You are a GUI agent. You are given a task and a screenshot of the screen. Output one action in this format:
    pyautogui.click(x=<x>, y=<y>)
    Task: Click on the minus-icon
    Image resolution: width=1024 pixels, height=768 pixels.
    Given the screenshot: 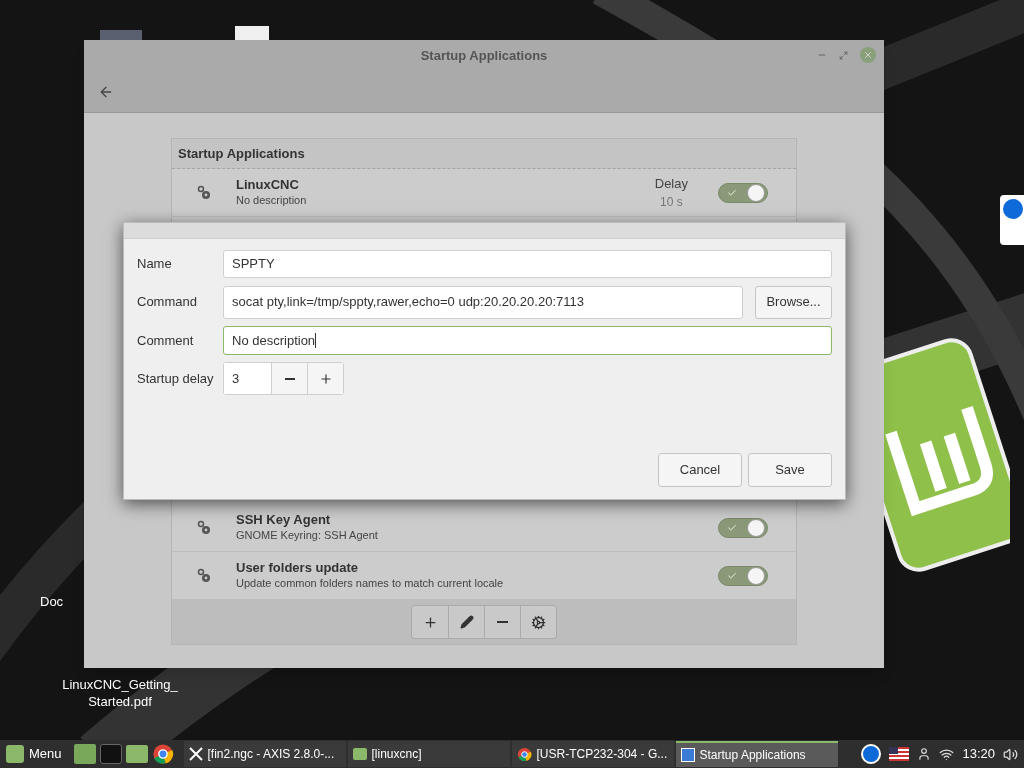 What is the action you would take?
    pyautogui.click(x=502, y=622)
    